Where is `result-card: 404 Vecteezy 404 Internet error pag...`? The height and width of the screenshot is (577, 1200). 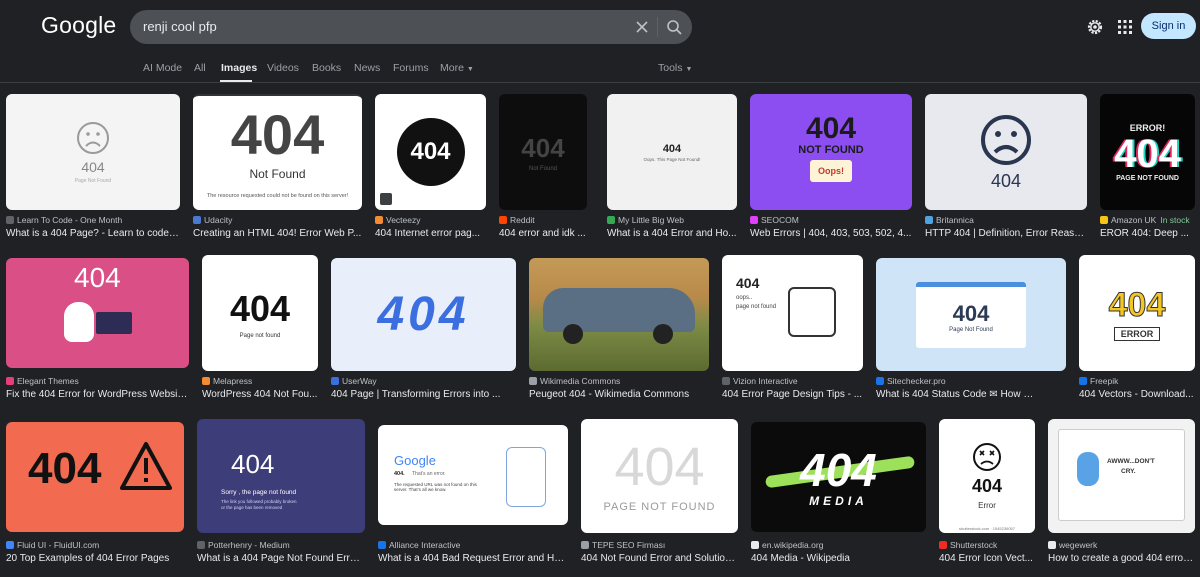 result-card: 404 Vecteezy 404 Internet error pag... is located at coordinates (430, 169).